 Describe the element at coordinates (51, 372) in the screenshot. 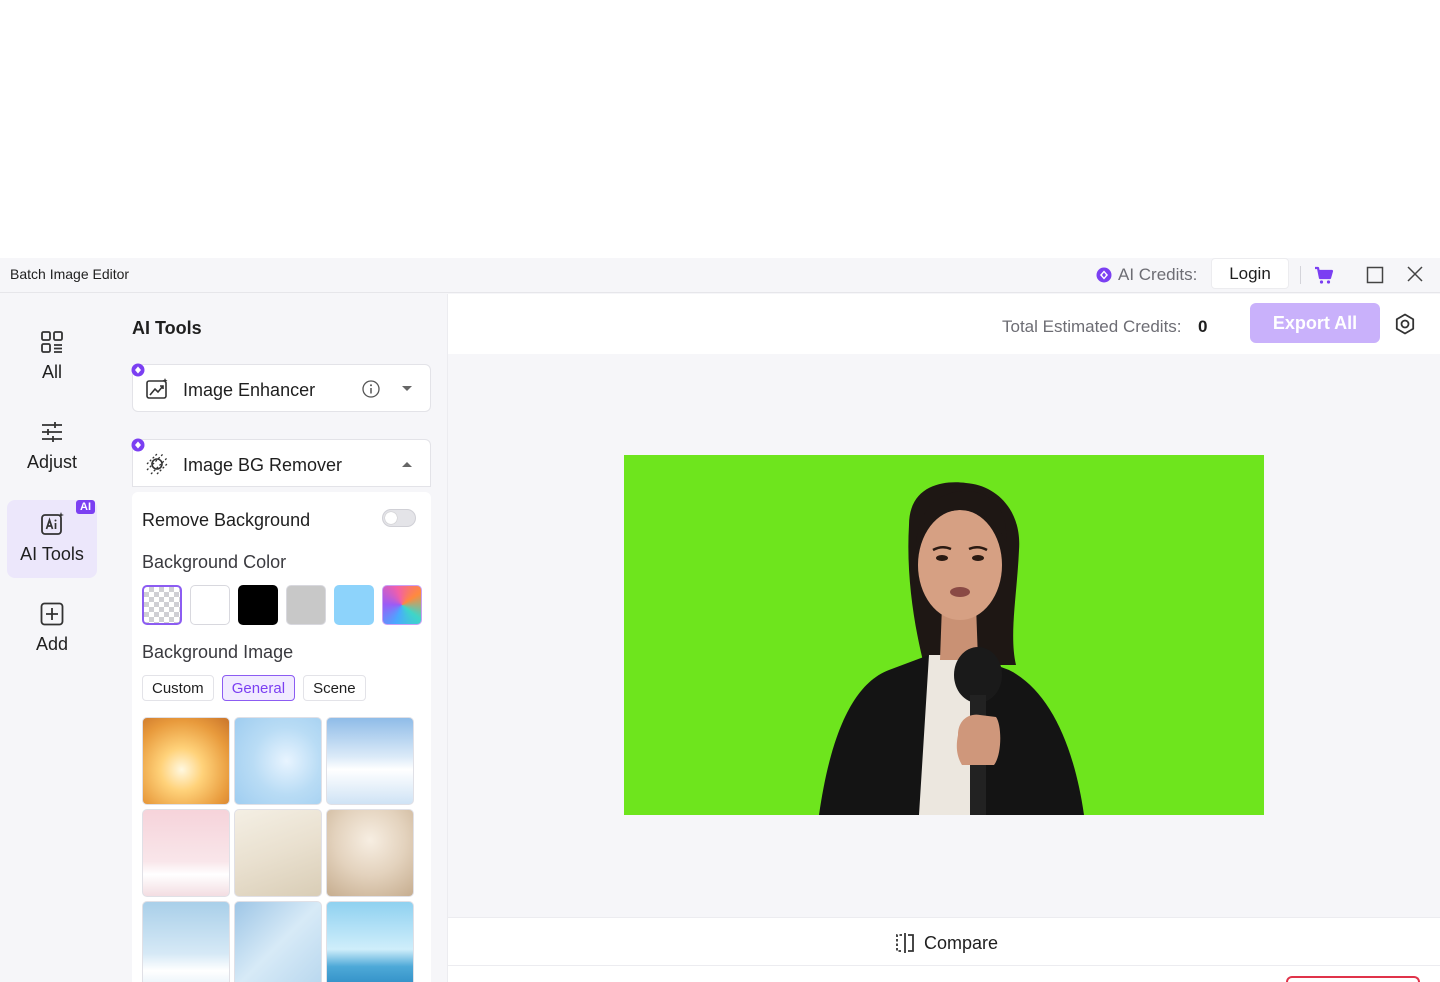

I see `rail-label: All` at that location.